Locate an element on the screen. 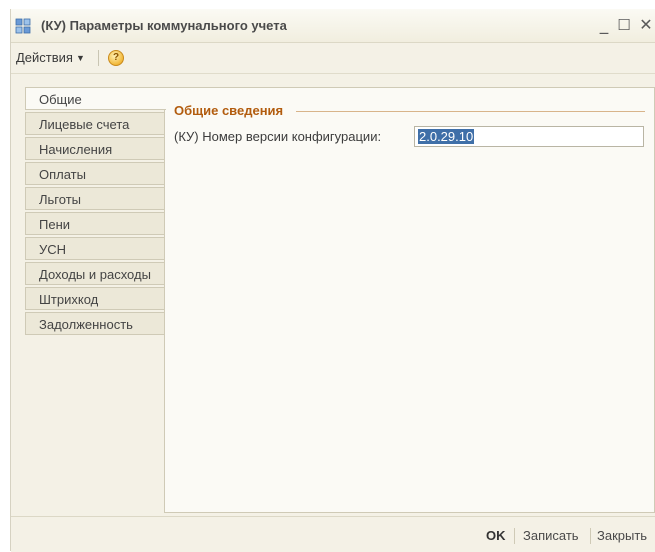  section-title: Общие сведения is located at coordinates (229, 110).